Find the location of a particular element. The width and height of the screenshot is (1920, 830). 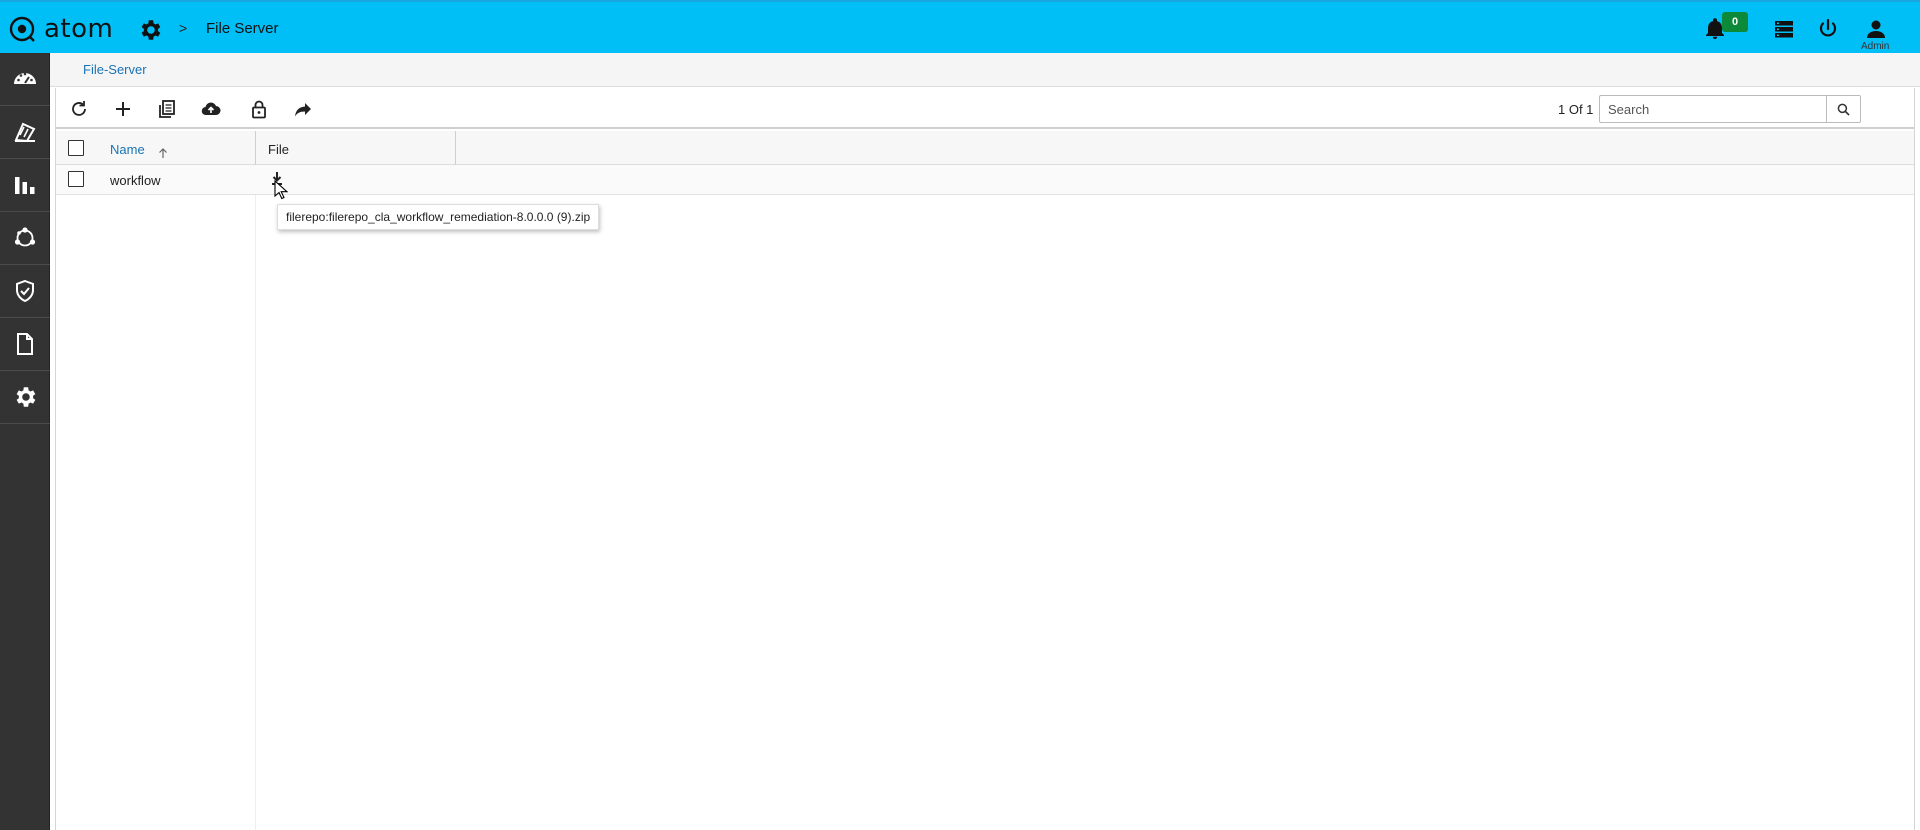

mouse-pointer-icon is located at coordinates (281, 190).